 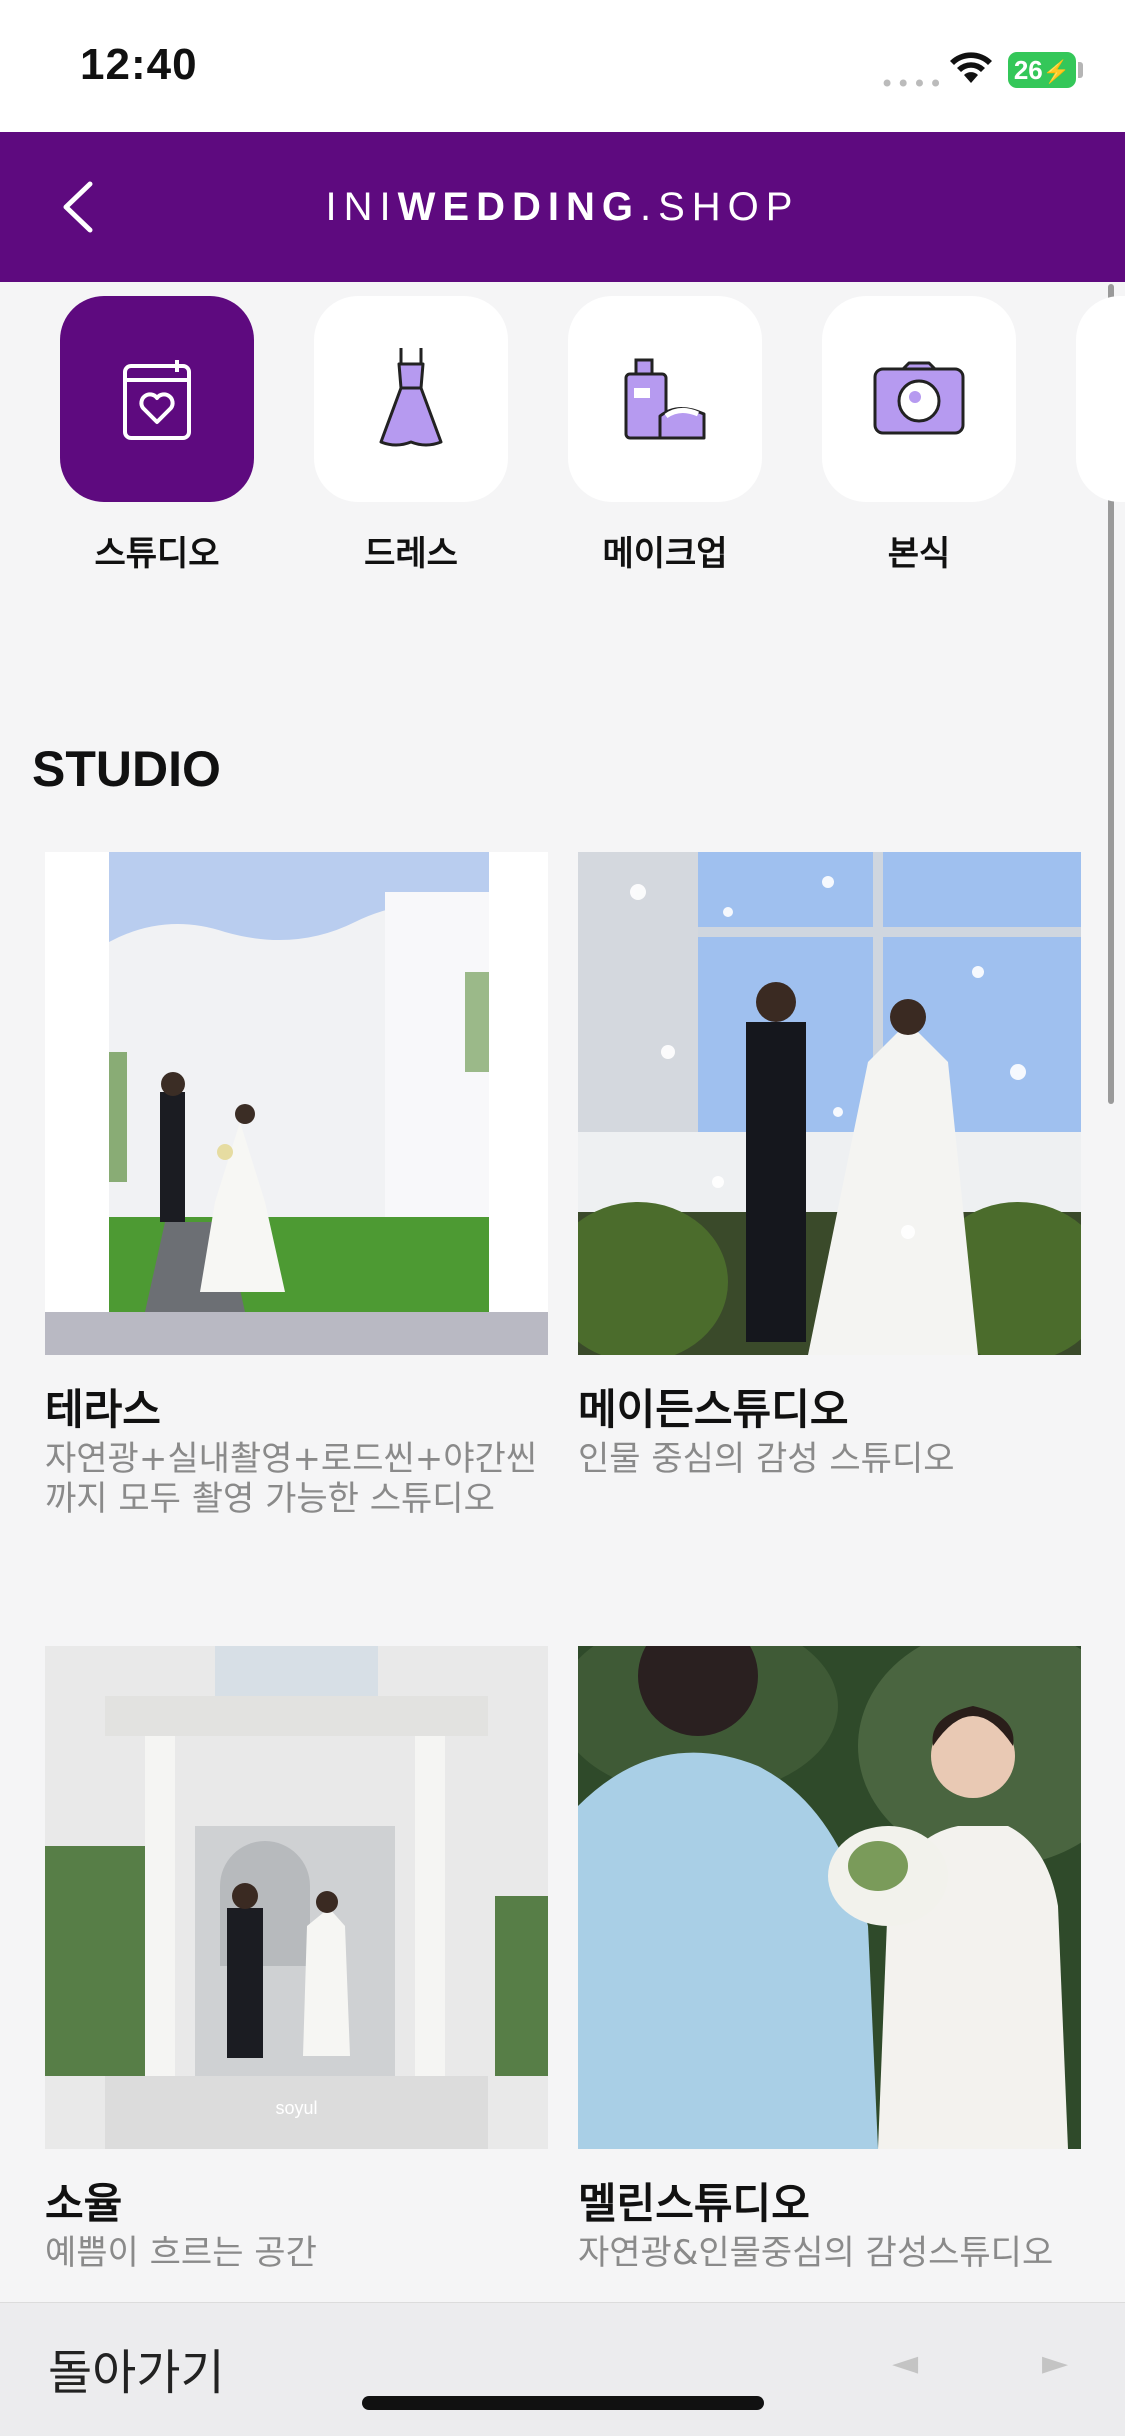 I want to click on status-bar: 12:40 •••• 26⚡, so click(x=562, y=66).